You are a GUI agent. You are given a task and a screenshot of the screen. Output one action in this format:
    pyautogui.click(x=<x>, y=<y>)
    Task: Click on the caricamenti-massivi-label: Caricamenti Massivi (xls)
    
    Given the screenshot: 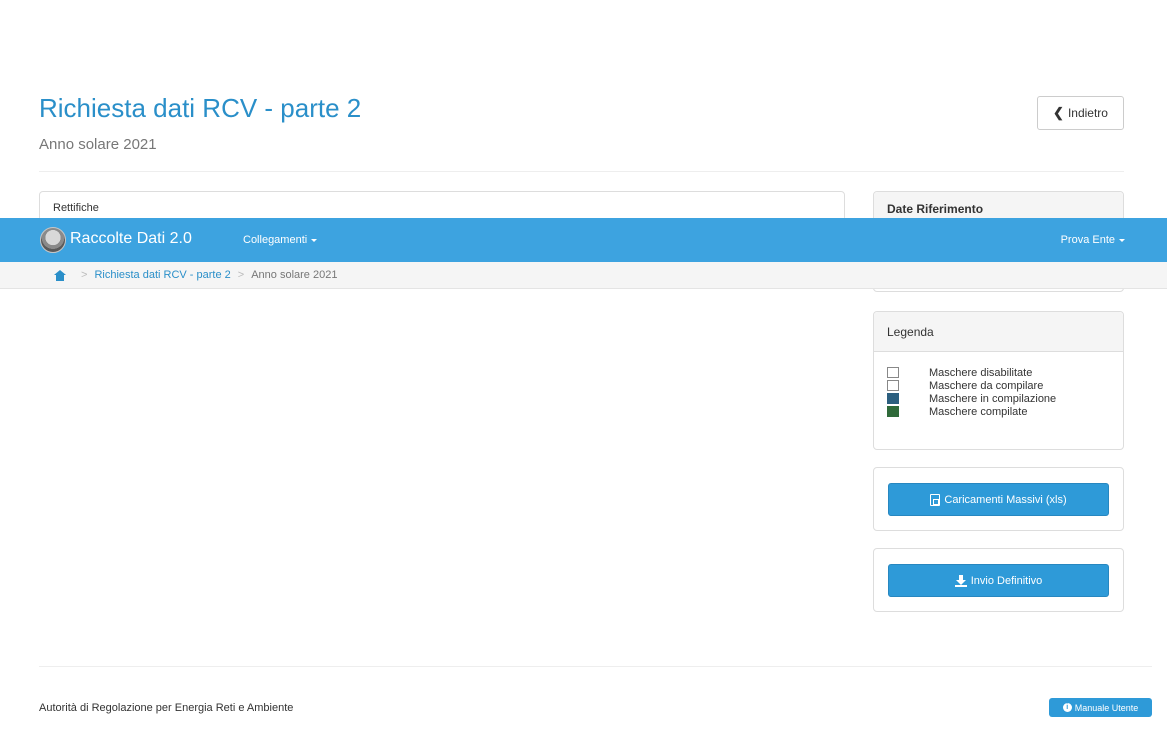 What is the action you would take?
    pyautogui.click(x=1005, y=499)
    